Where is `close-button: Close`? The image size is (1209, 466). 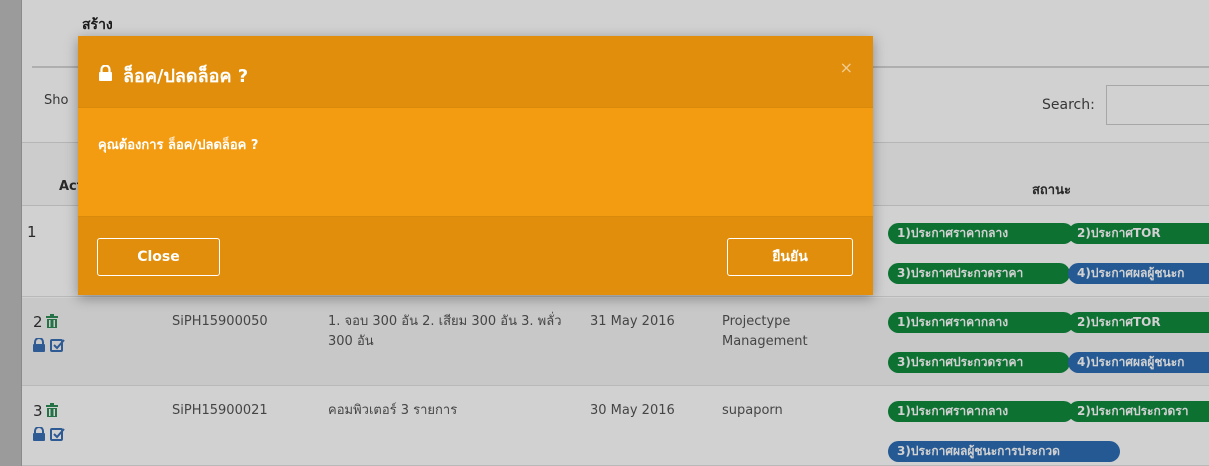
close-button: Close is located at coordinates (158, 257).